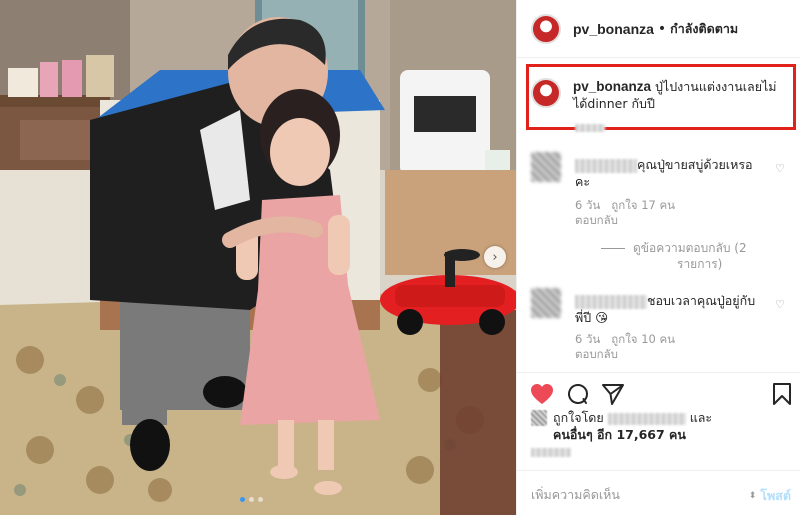  I want to click on carousel-dot-active, so click(242, 499).